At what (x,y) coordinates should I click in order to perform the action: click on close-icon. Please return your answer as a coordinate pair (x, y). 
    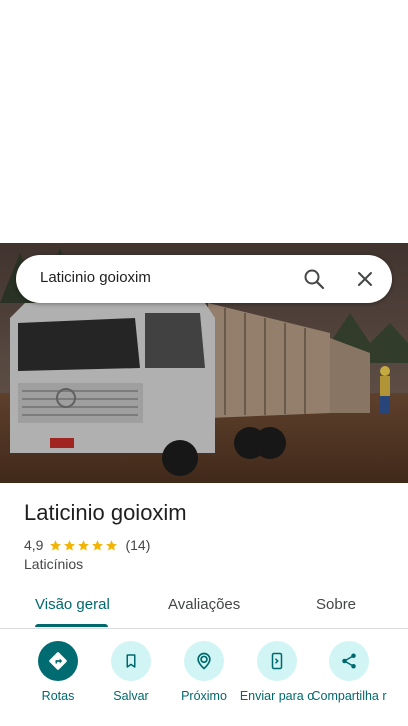
    Looking at the image, I should click on (365, 279).